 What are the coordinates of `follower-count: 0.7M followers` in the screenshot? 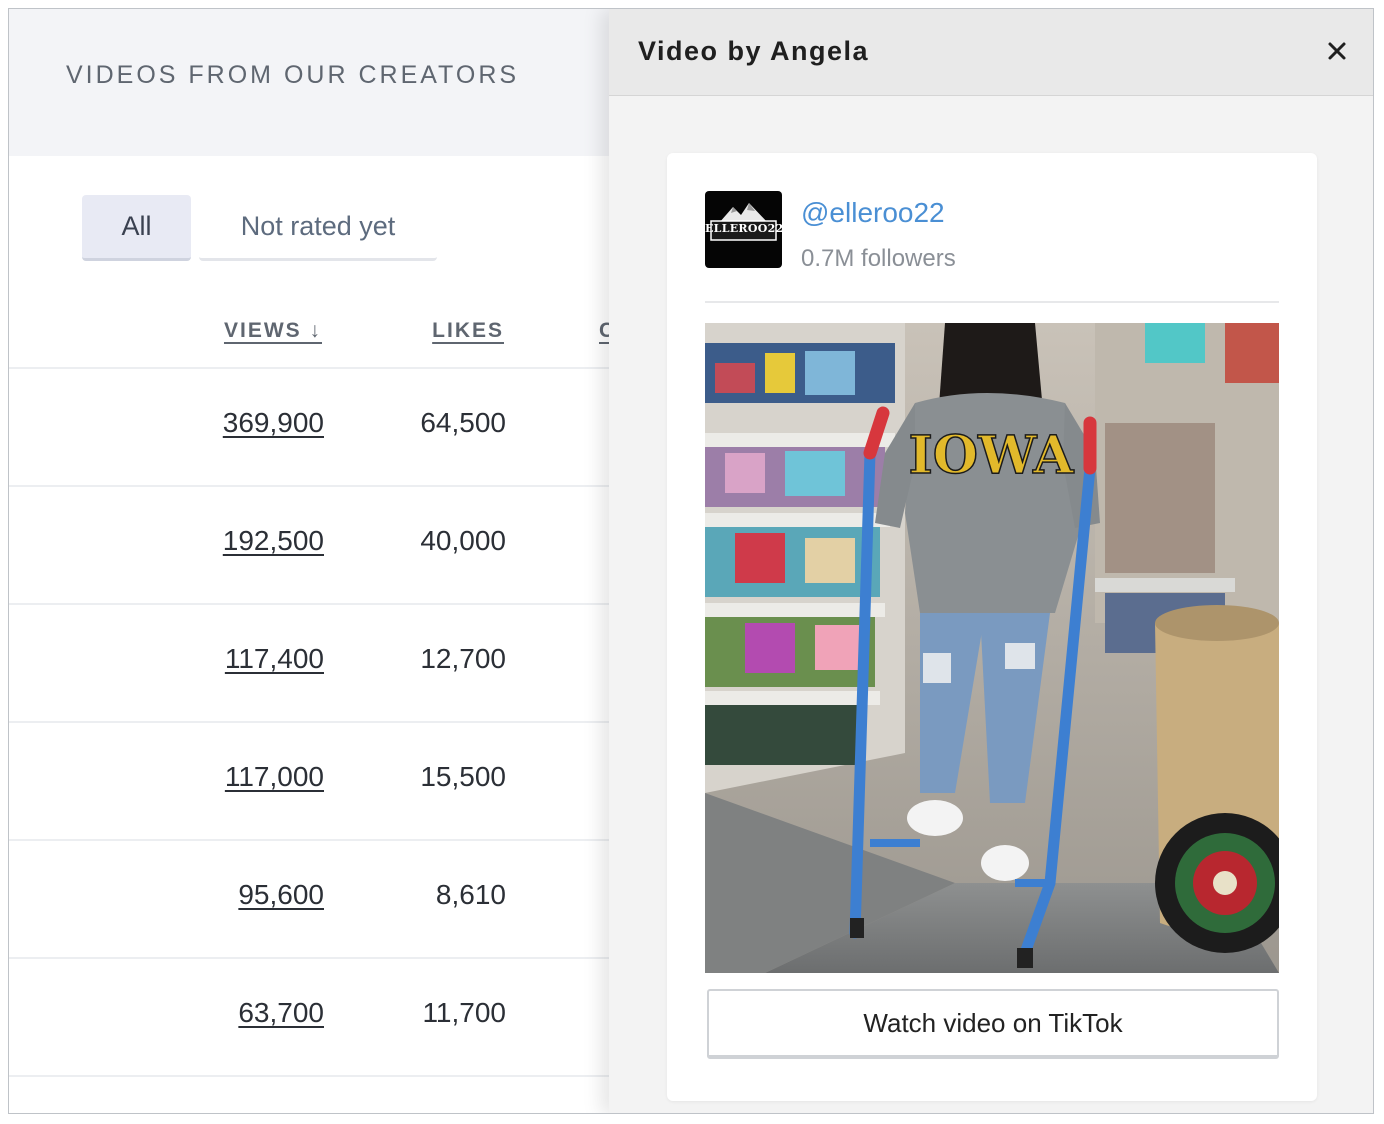 It's located at (878, 258).